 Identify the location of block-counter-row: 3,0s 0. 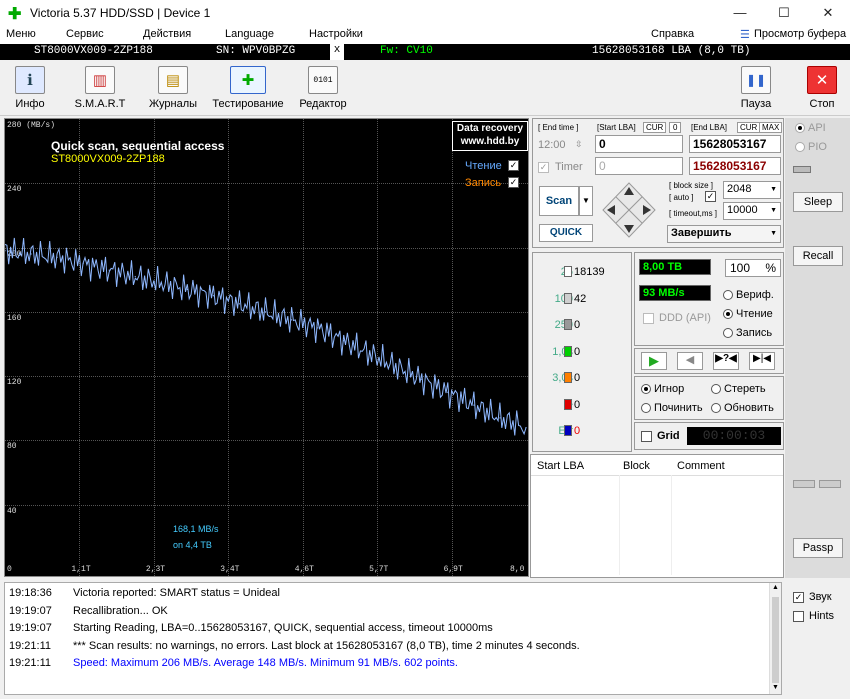
(585, 379).